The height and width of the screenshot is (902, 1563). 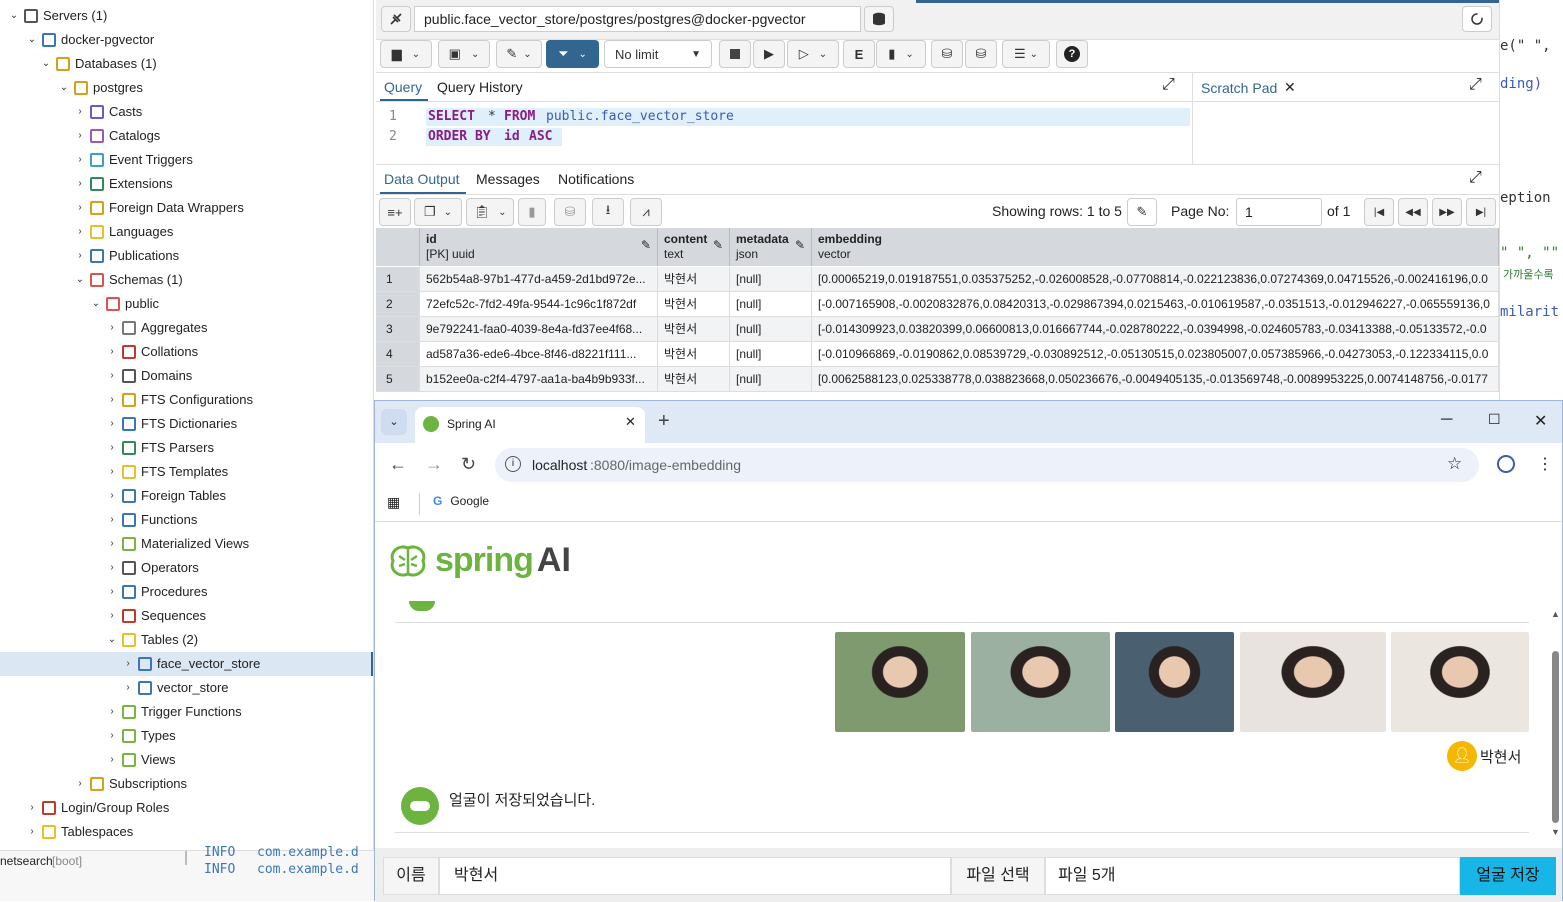 What do you see at coordinates (156, 592) in the screenshot?
I see `tree-item-procedures: › Procedures` at bounding box center [156, 592].